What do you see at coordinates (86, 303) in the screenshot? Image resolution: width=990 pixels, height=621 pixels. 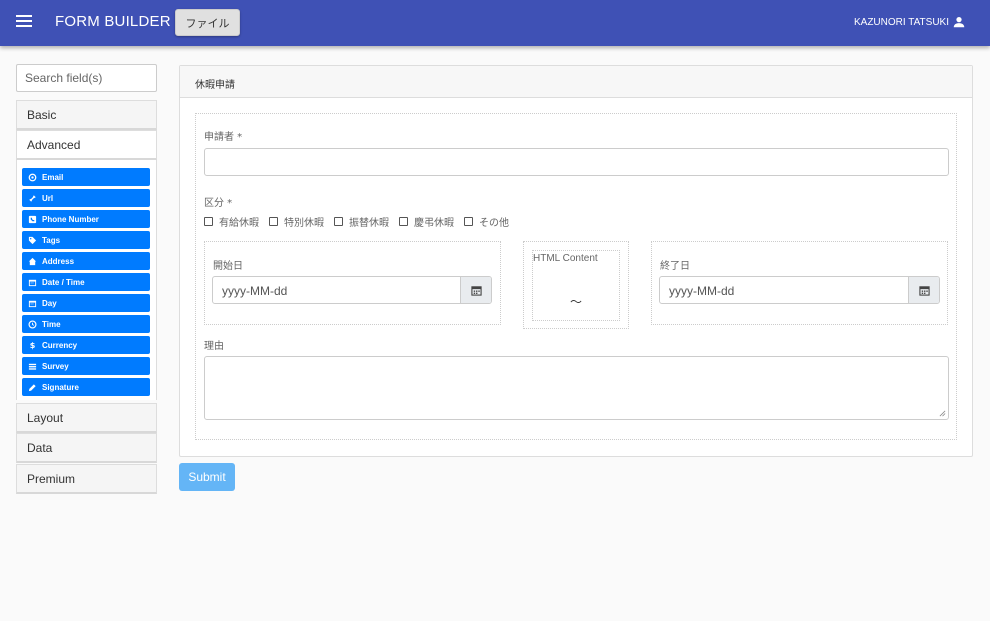 I see `component-day-button: Day` at bounding box center [86, 303].